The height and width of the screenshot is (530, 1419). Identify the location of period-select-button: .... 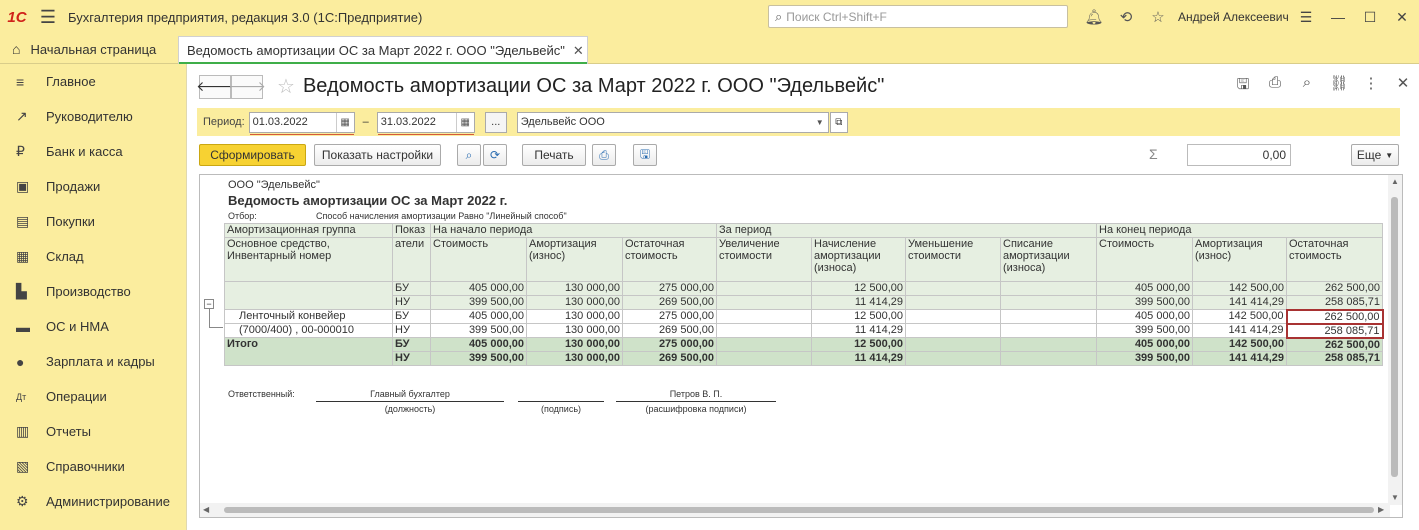
(495, 122).